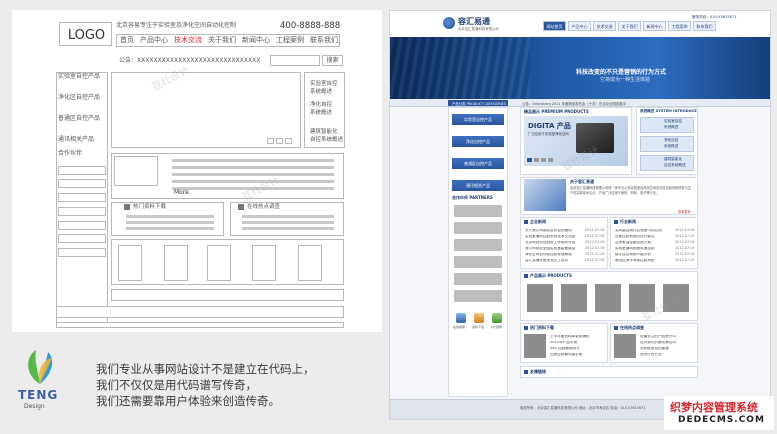  Describe the element at coordinates (321, 113) in the screenshot. I see `wireframe-feature-2-l2: 系统概述` at that location.